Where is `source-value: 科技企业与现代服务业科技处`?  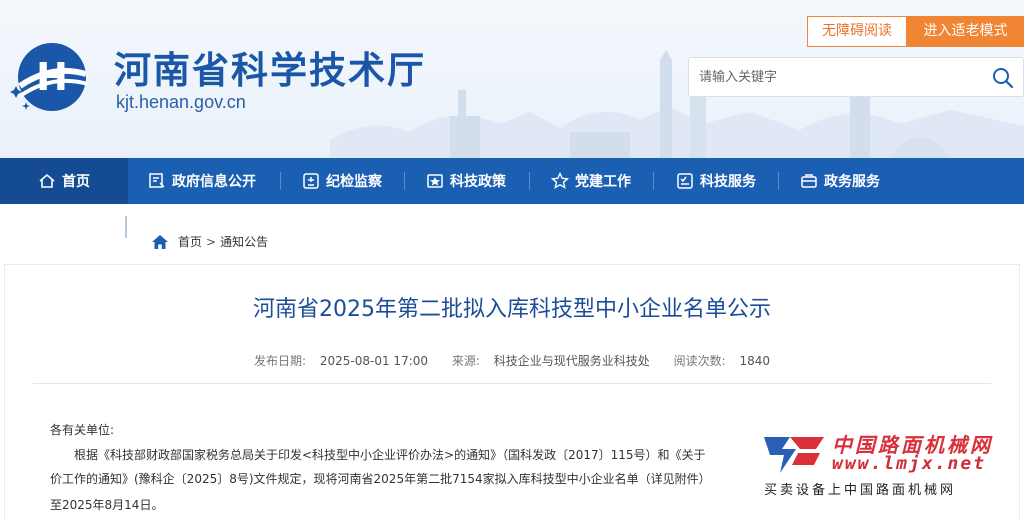
source-value: 科技企业与现代服务业科技处 is located at coordinates (571, 361).